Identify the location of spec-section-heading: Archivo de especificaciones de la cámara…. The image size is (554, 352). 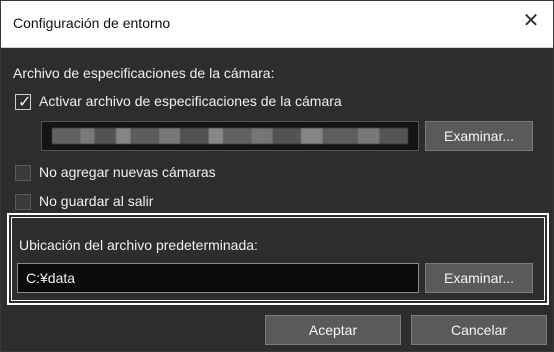
(144, 73).